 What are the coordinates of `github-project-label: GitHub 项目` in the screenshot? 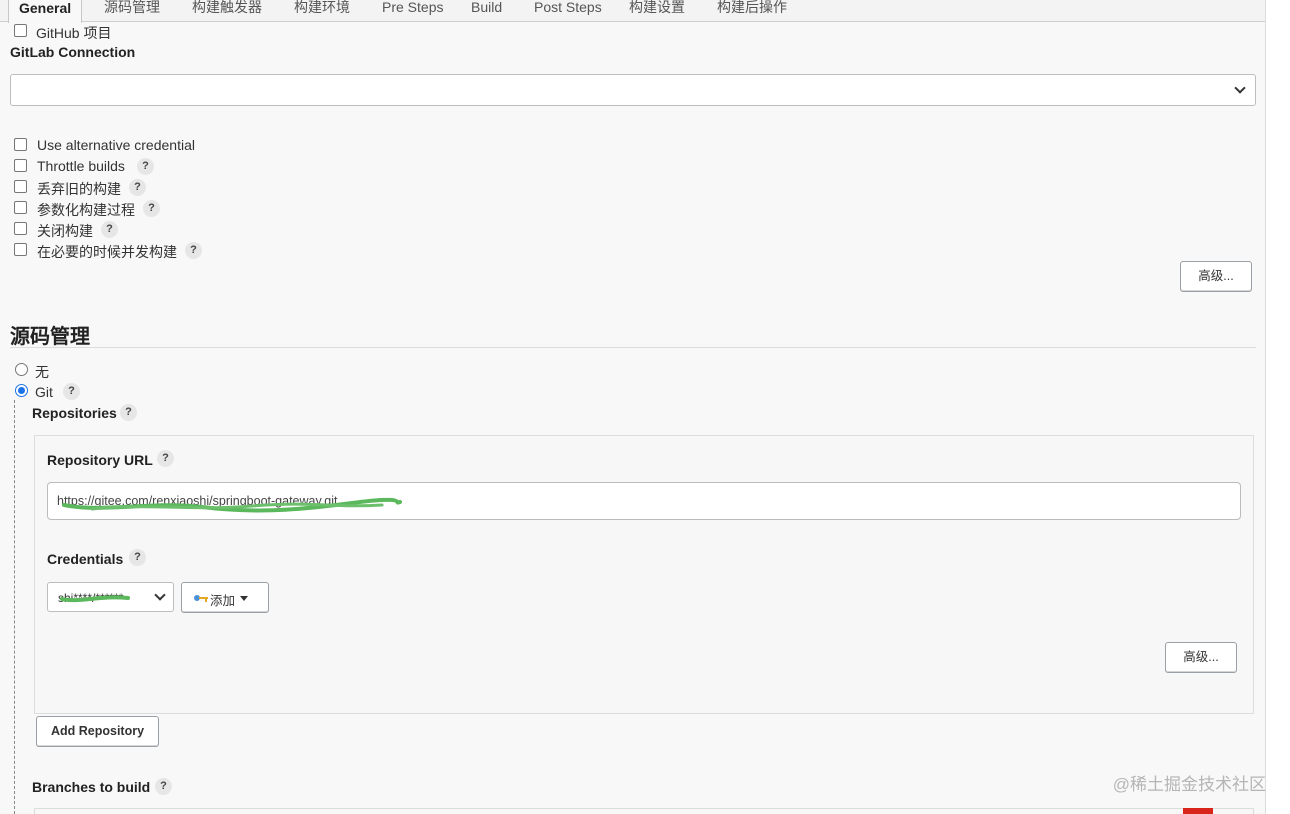 It's located at (74, 33).